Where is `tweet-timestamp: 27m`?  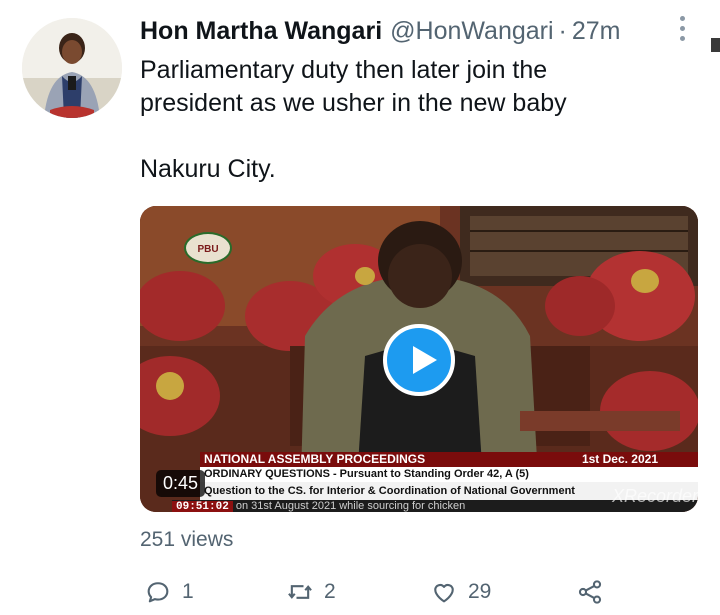
tweet-timestamp: 27m is located at coordinates (596, 31).